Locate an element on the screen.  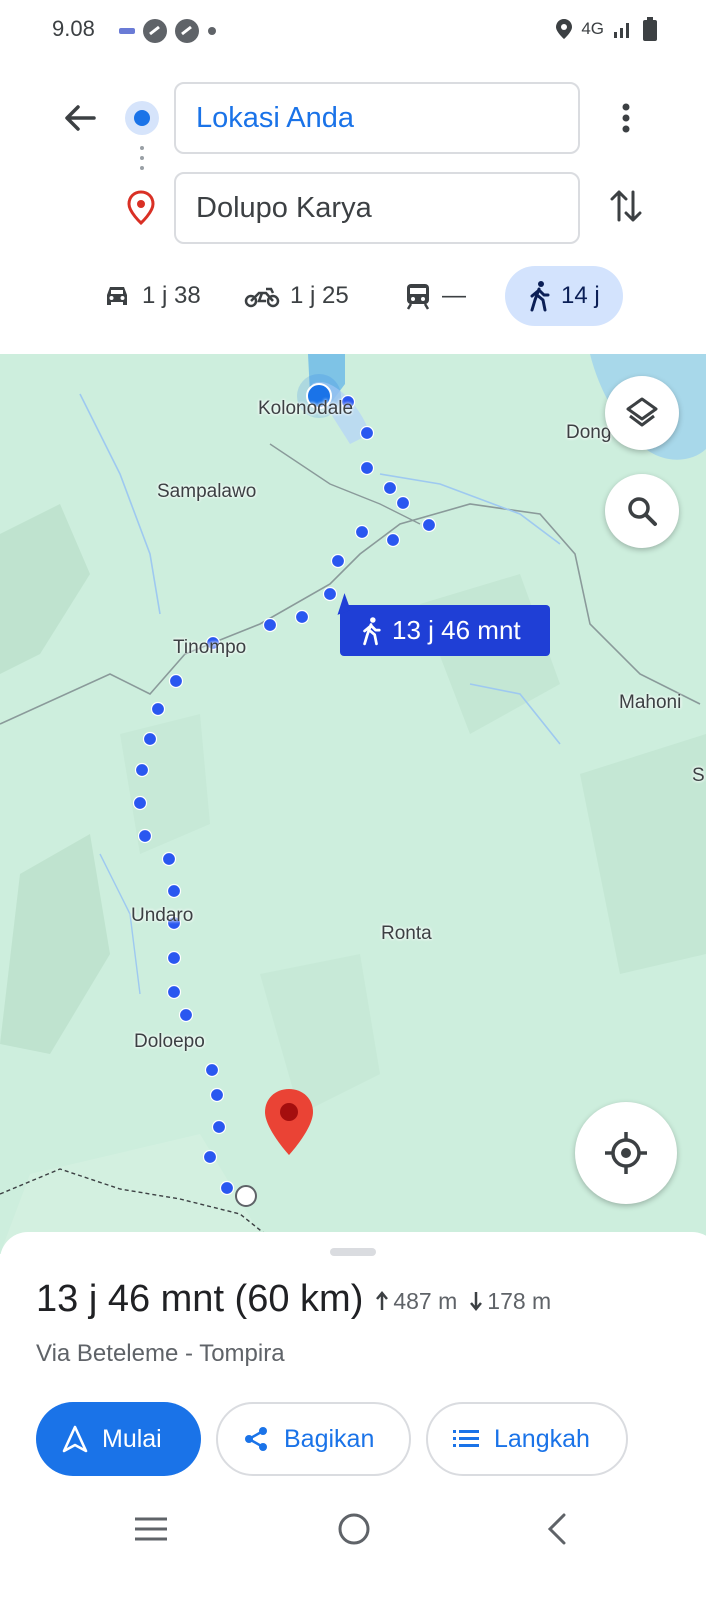
route-via: Via Beteleme - Tompira is located at coordinates (160, 1353).